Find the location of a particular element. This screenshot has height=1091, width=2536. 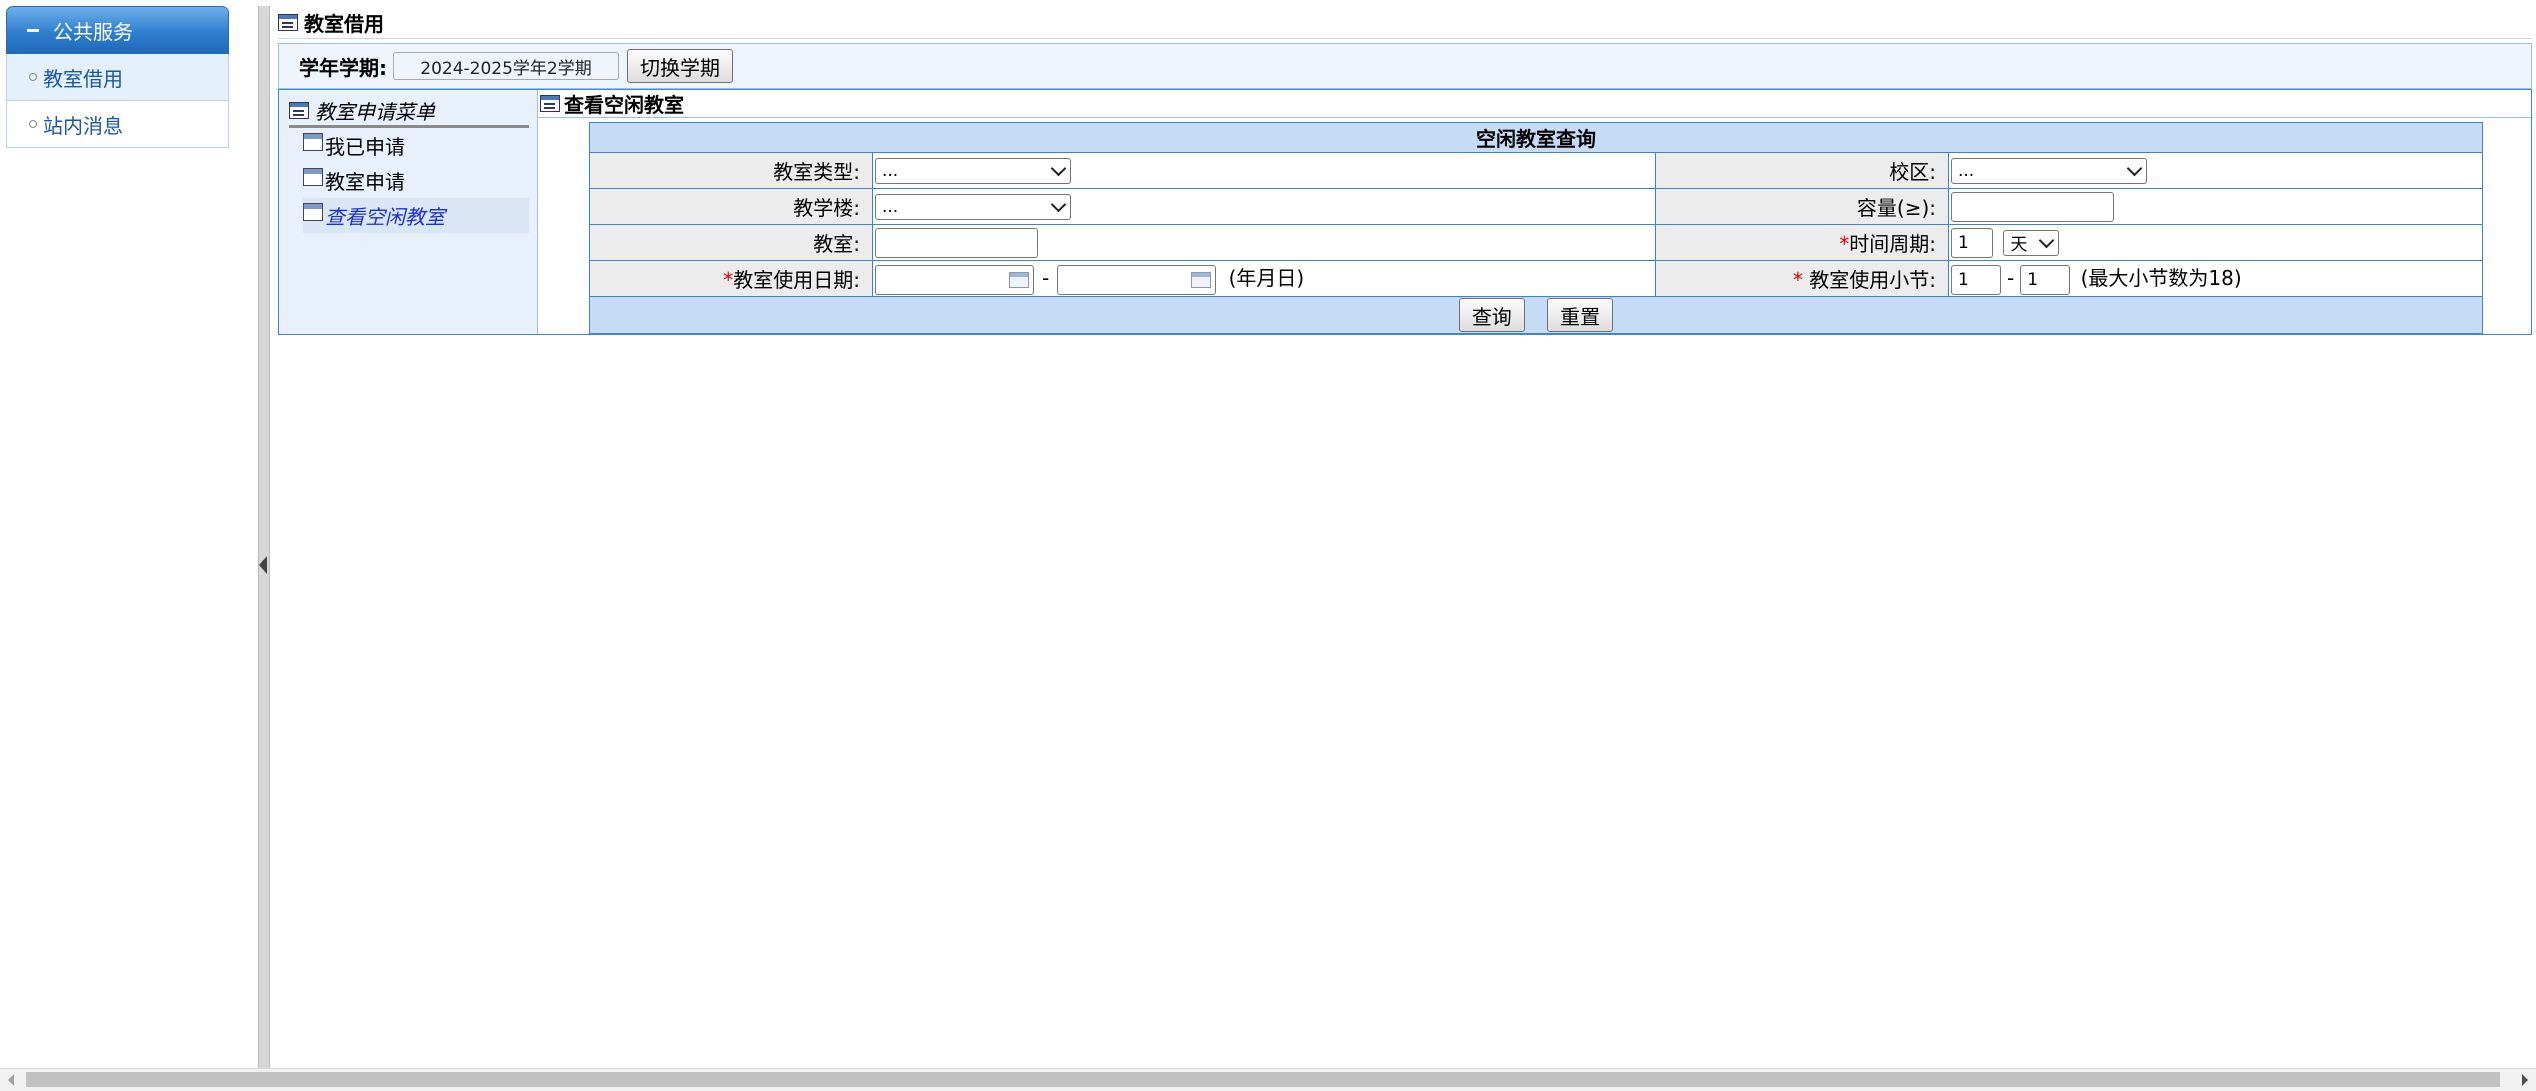

room-type-label: 教室类型: is located at coordinates (731, 170).